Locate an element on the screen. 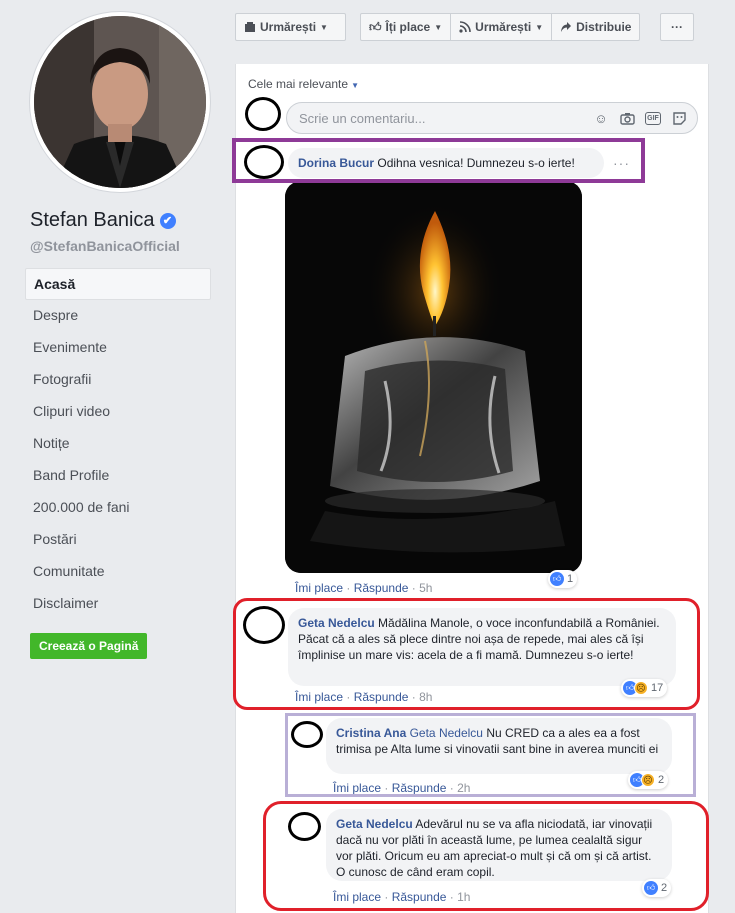  follow-feed-button: Urmărești ▼ is located at coordinates (502, 27).